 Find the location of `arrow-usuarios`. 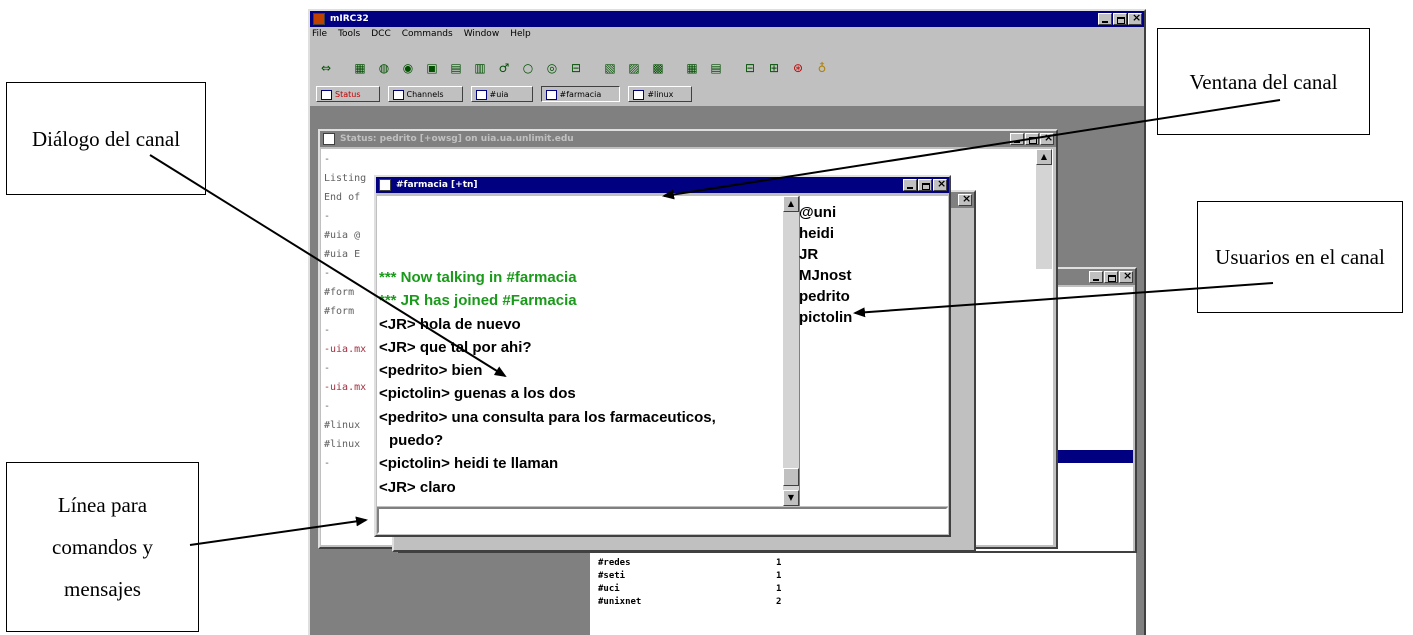

arrow-usuarios is located at coordinates (1063, 300).